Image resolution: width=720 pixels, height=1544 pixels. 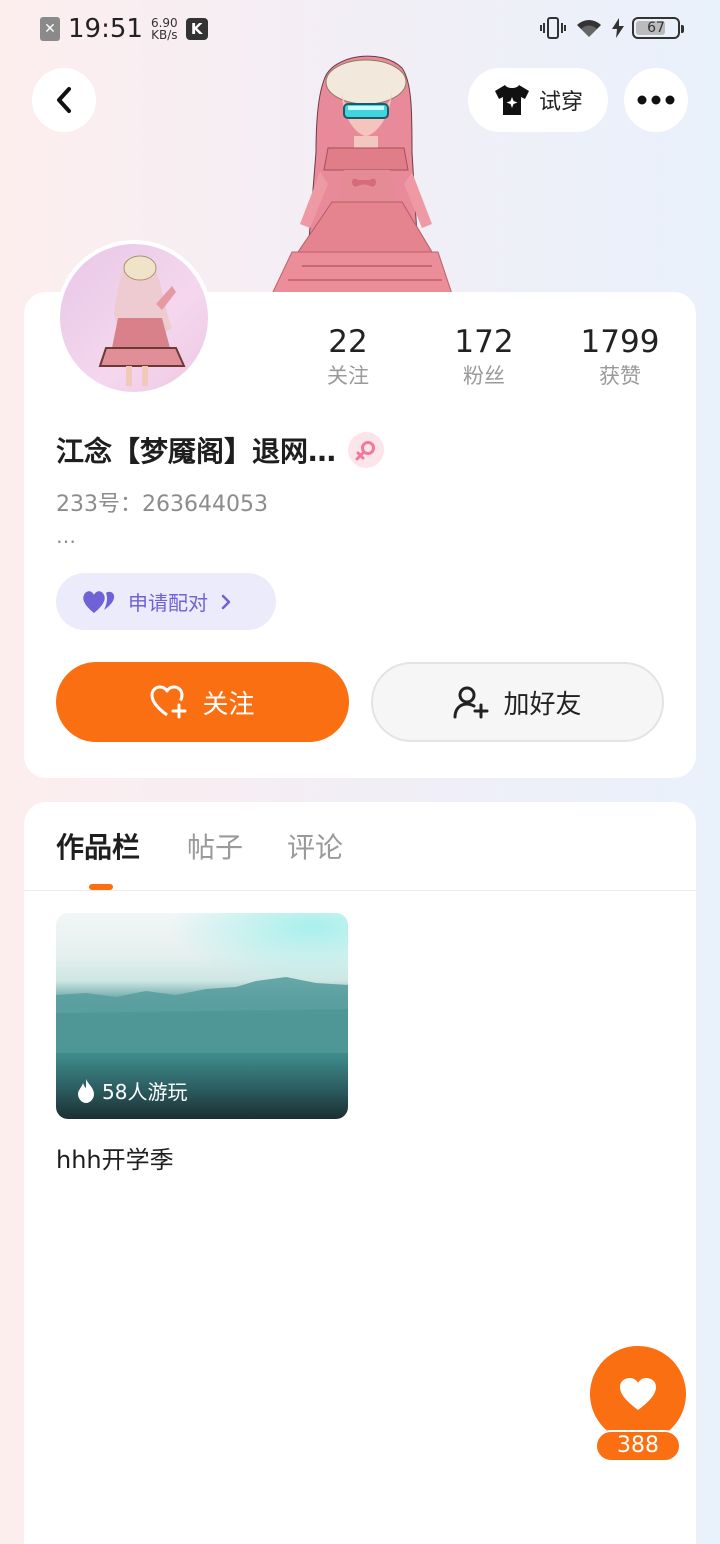 I want to click on back-button, so click(x=64, y=100).